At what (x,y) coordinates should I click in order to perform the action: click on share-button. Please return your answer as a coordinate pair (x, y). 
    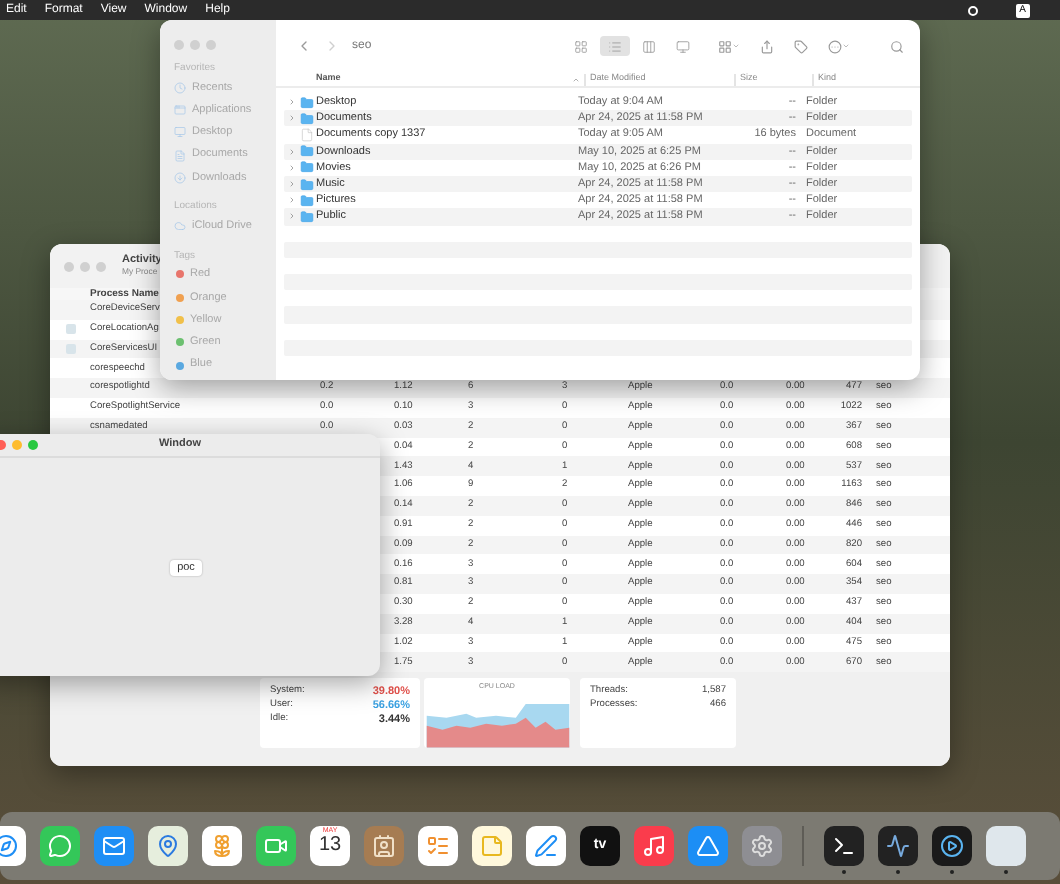
    Looking at the image, I should click on (767, 46).